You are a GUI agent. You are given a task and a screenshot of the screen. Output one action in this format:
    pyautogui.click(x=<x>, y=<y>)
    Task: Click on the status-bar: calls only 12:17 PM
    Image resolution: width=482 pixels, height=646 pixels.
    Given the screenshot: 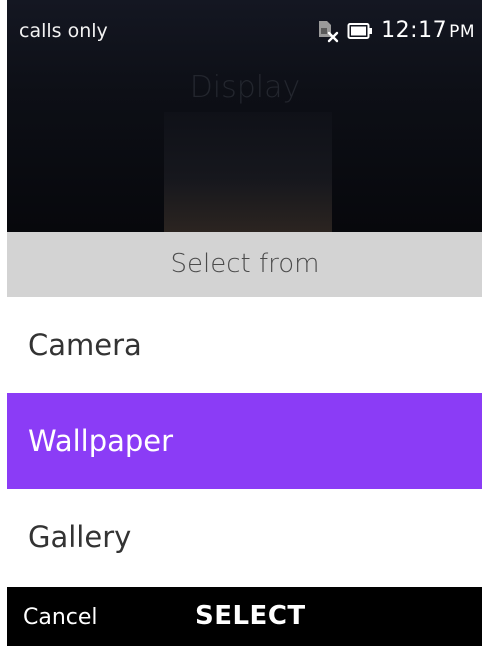 What is the action you would take?
    pyautogui.click(x=244, y=30)
    